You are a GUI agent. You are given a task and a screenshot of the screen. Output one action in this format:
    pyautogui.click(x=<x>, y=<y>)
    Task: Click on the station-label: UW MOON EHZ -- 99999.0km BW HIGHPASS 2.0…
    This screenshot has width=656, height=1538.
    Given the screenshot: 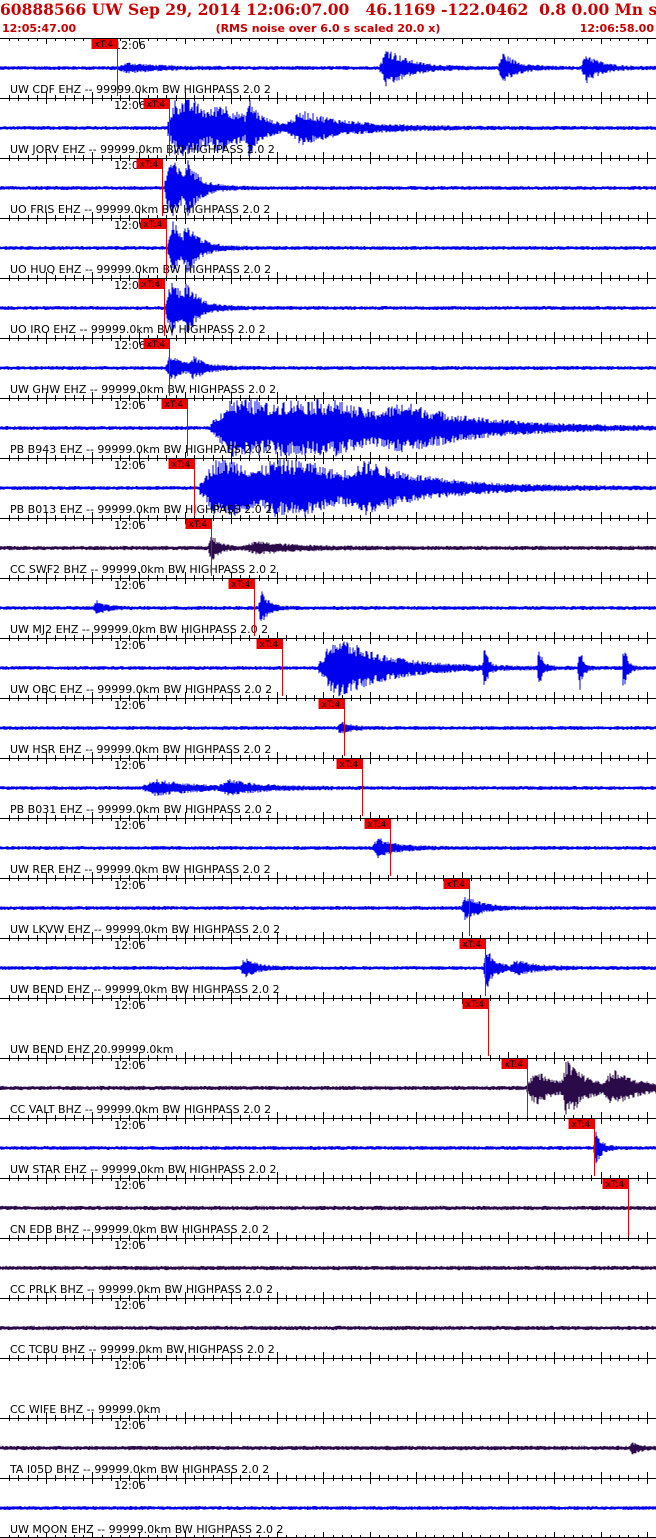 What is the action you would take?
    pyautogui.click(x=146, y=1529)
    